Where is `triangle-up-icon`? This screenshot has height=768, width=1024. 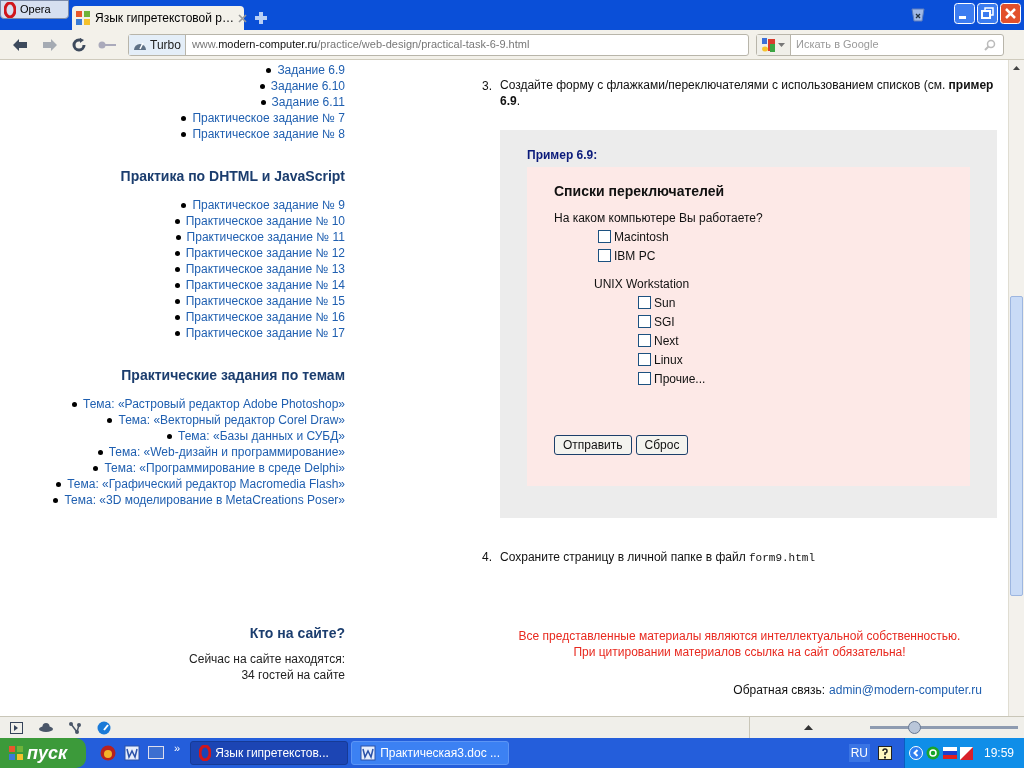 triangle-up-icon is located at coordinates (808, 727).